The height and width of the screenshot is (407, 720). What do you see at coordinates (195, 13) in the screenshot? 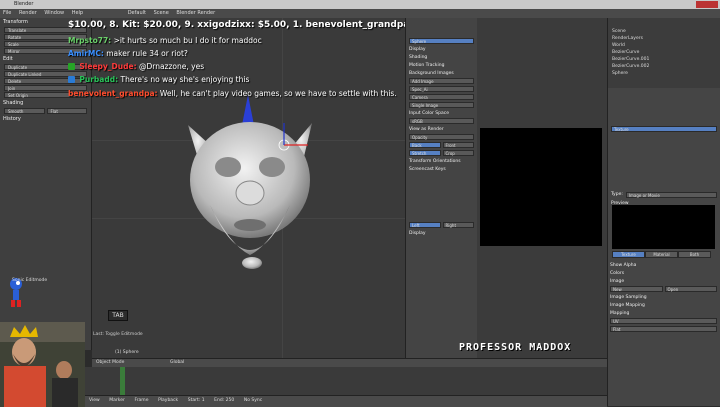
I see `render-engine-select: Blender Render` at bounding box center [195, 13].